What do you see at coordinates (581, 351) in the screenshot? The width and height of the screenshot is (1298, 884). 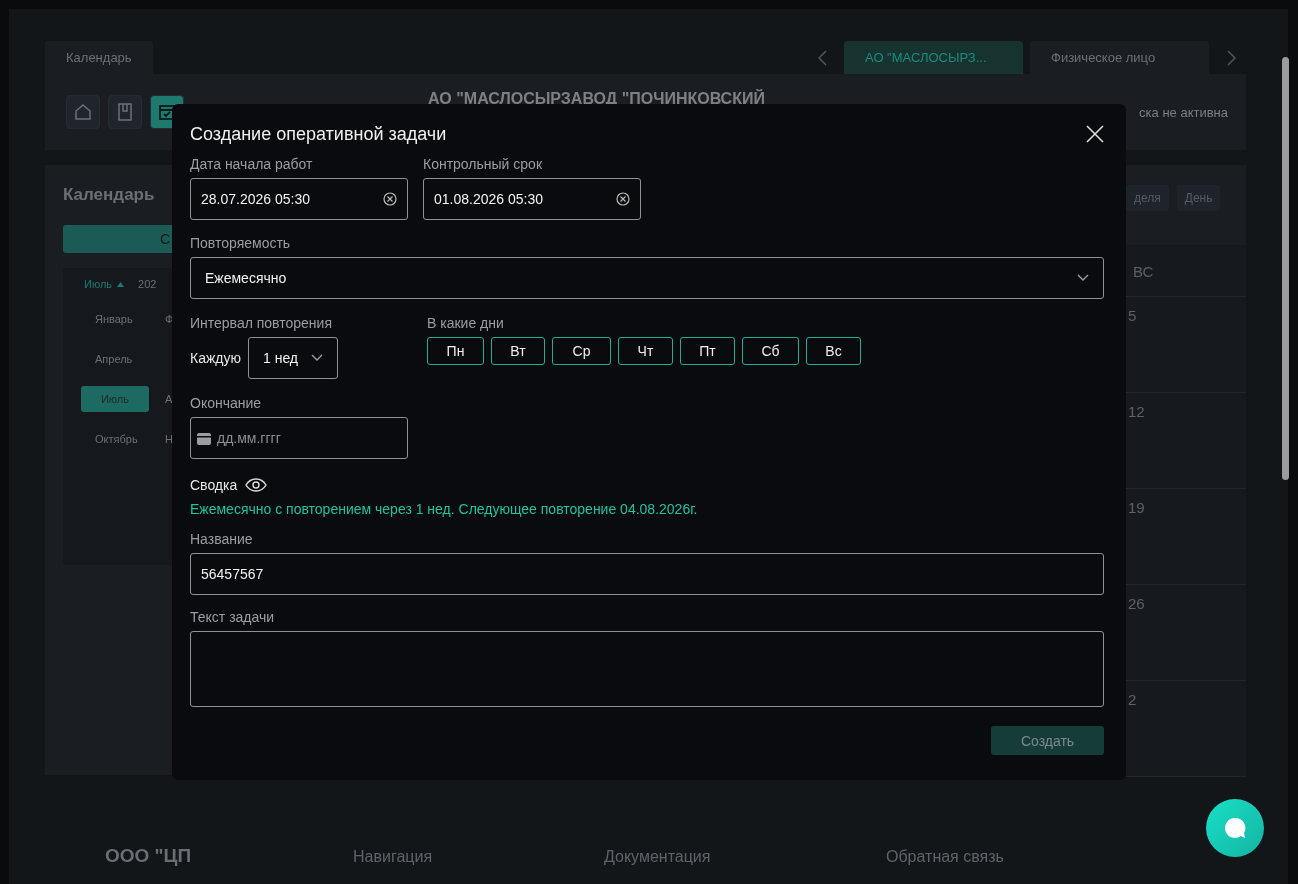 I see `weekday-toggle: Ср` at bounding box center [581, 351].